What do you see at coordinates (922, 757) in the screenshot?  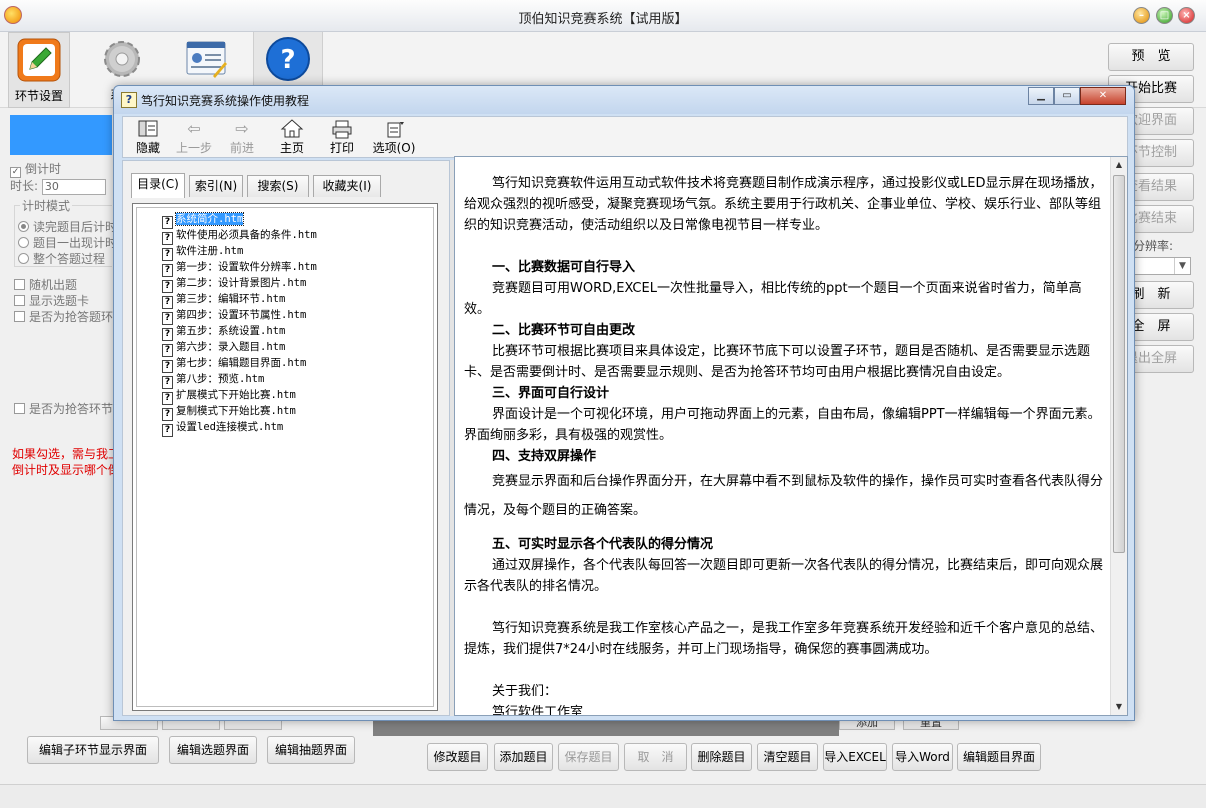 I see `import-word-button: 导入Word` at bounding box center [922, 757].